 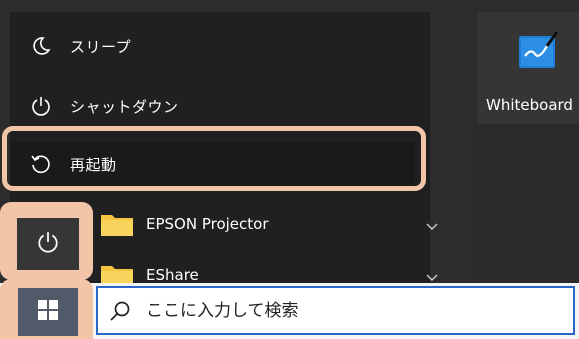 What do you see at coordinates (529, 105) in the screenshot?
I see `tile-label: Whiteboard` at bounding box center [529, 105].